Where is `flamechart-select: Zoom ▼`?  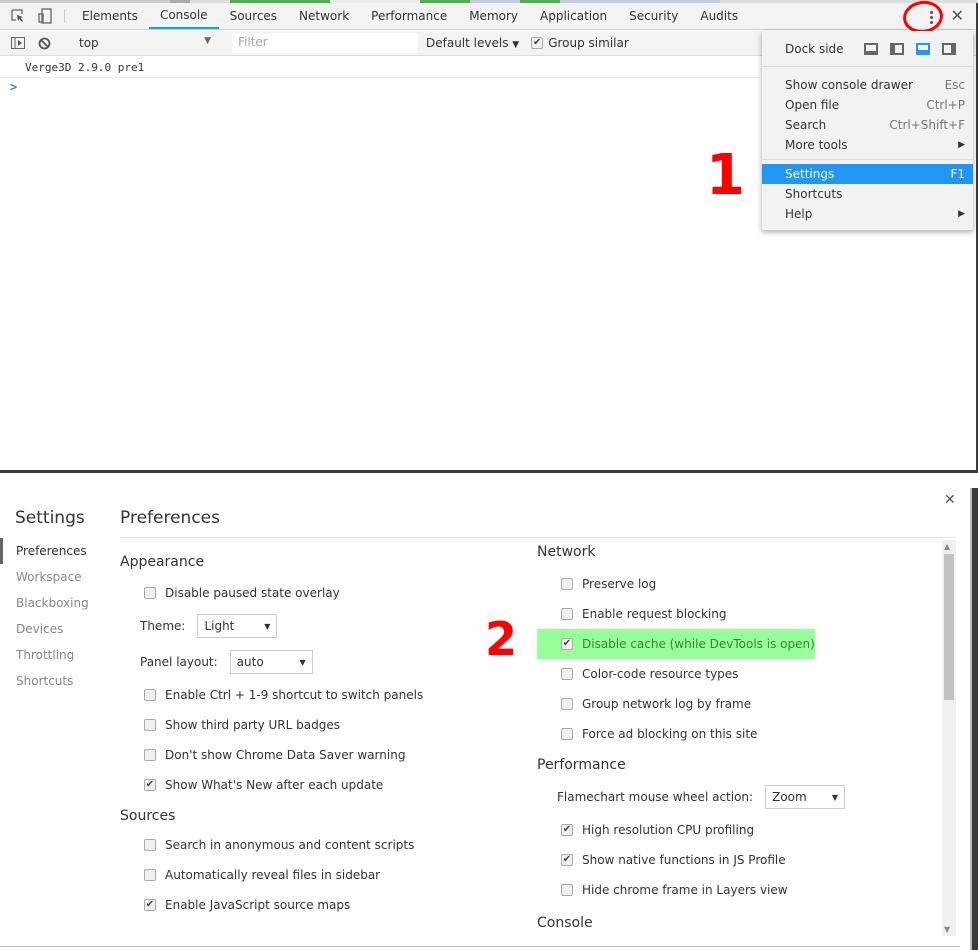 flamechart-select: Zoom ▼ is located at coordinates (805, 797).